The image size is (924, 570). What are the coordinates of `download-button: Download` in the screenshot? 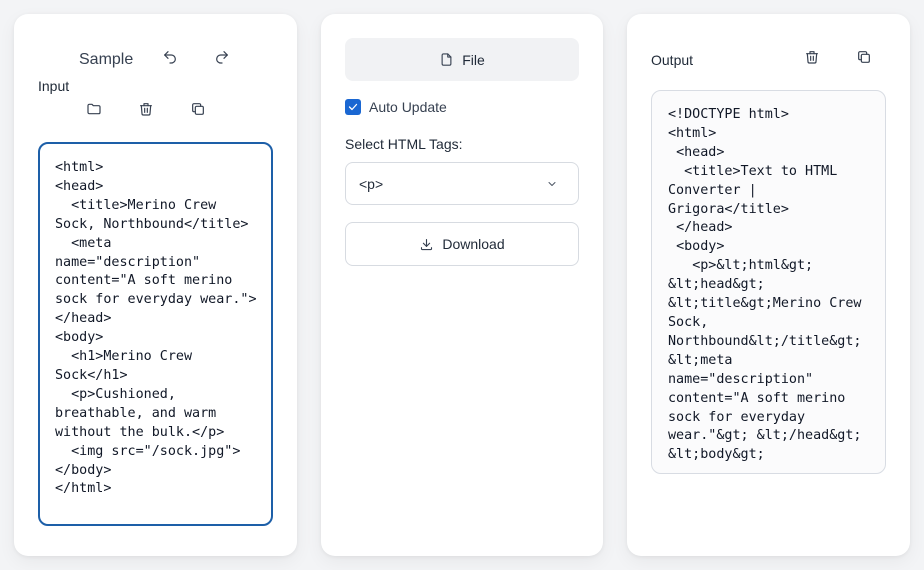 It's located at (462, 244).